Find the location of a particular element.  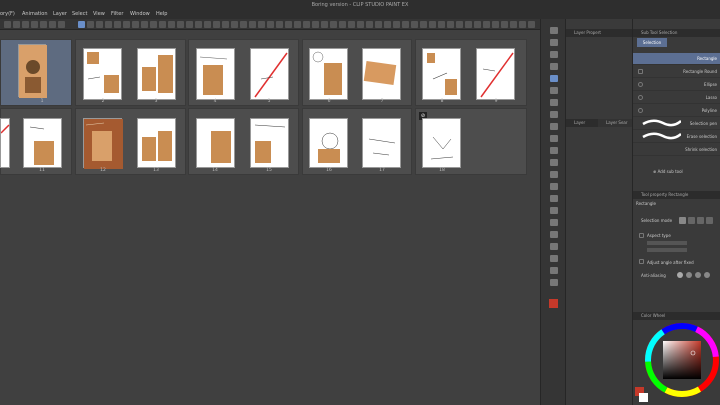

frame-icon is located at coordinates (554, 234).